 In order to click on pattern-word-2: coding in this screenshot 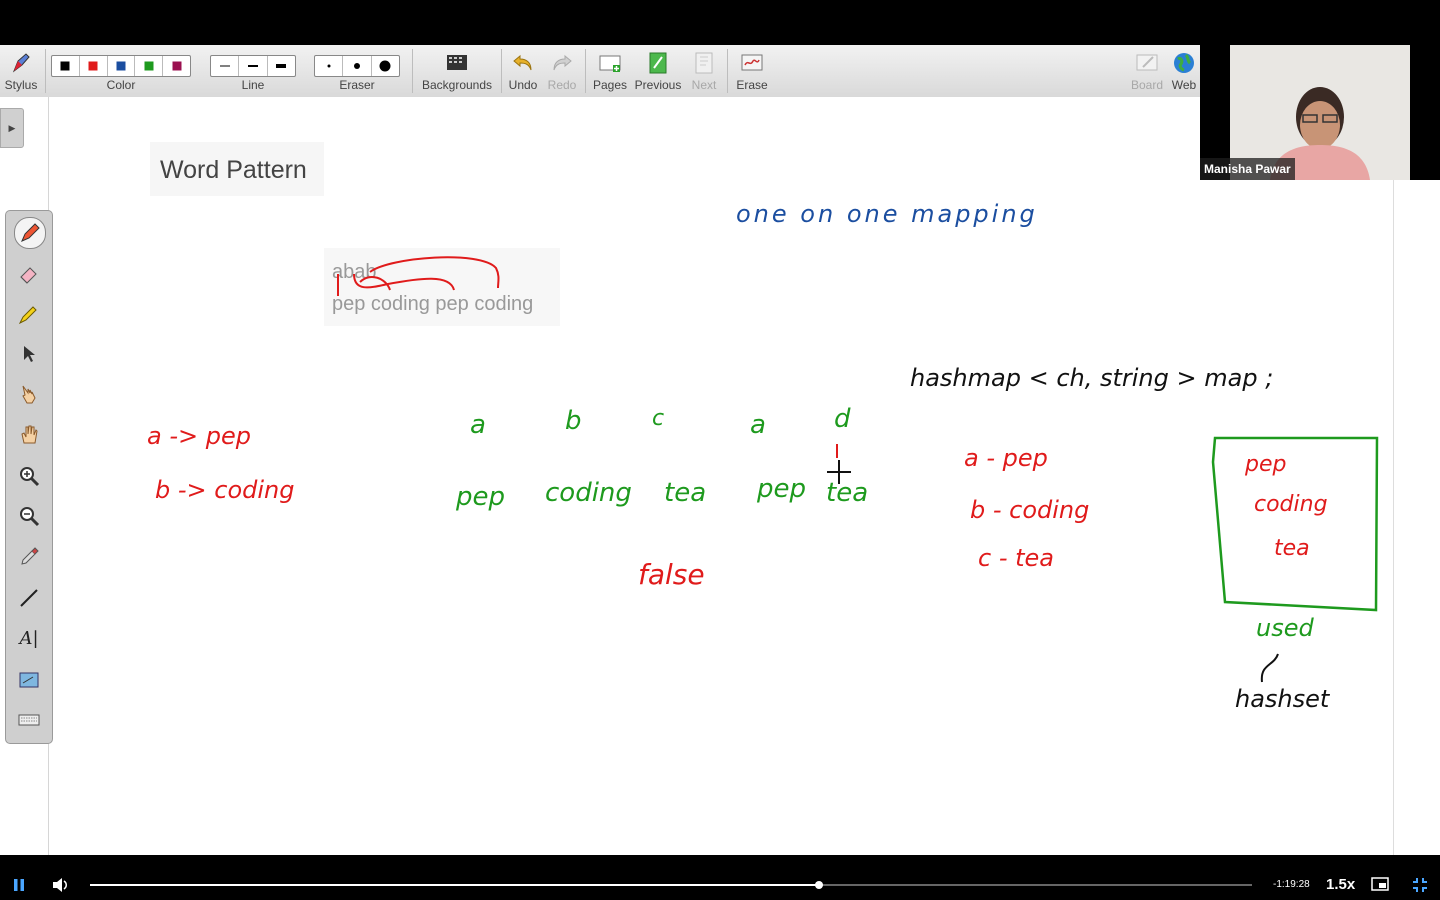, I will do `click(588, 493)`.